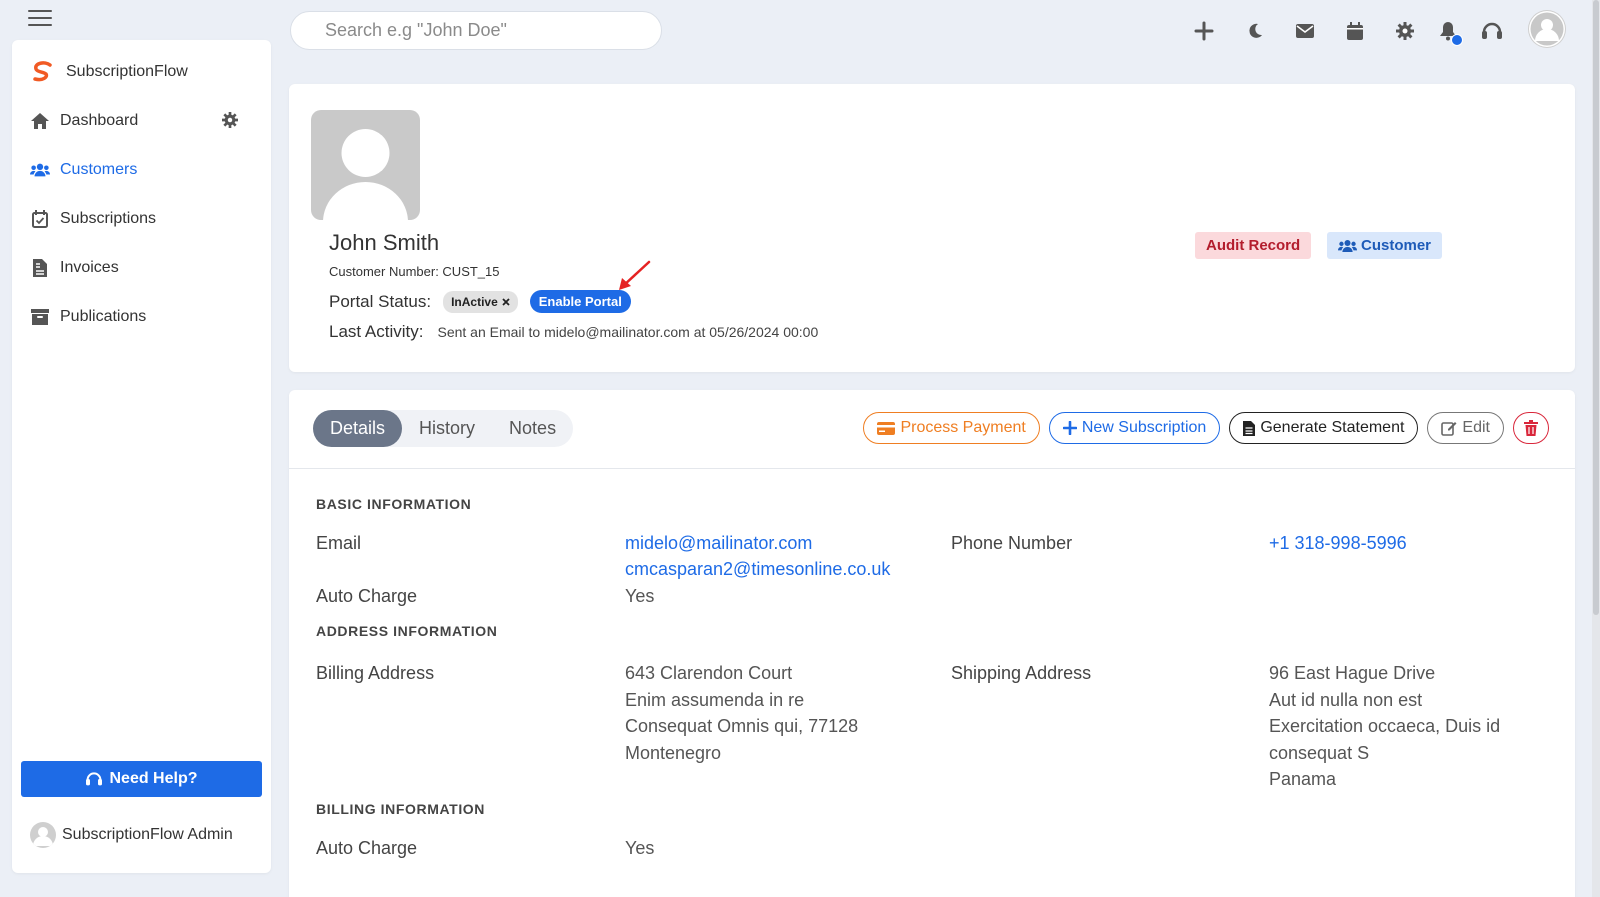  I want to click on brand-name: SubscriptionFlow, so click(127, 71).